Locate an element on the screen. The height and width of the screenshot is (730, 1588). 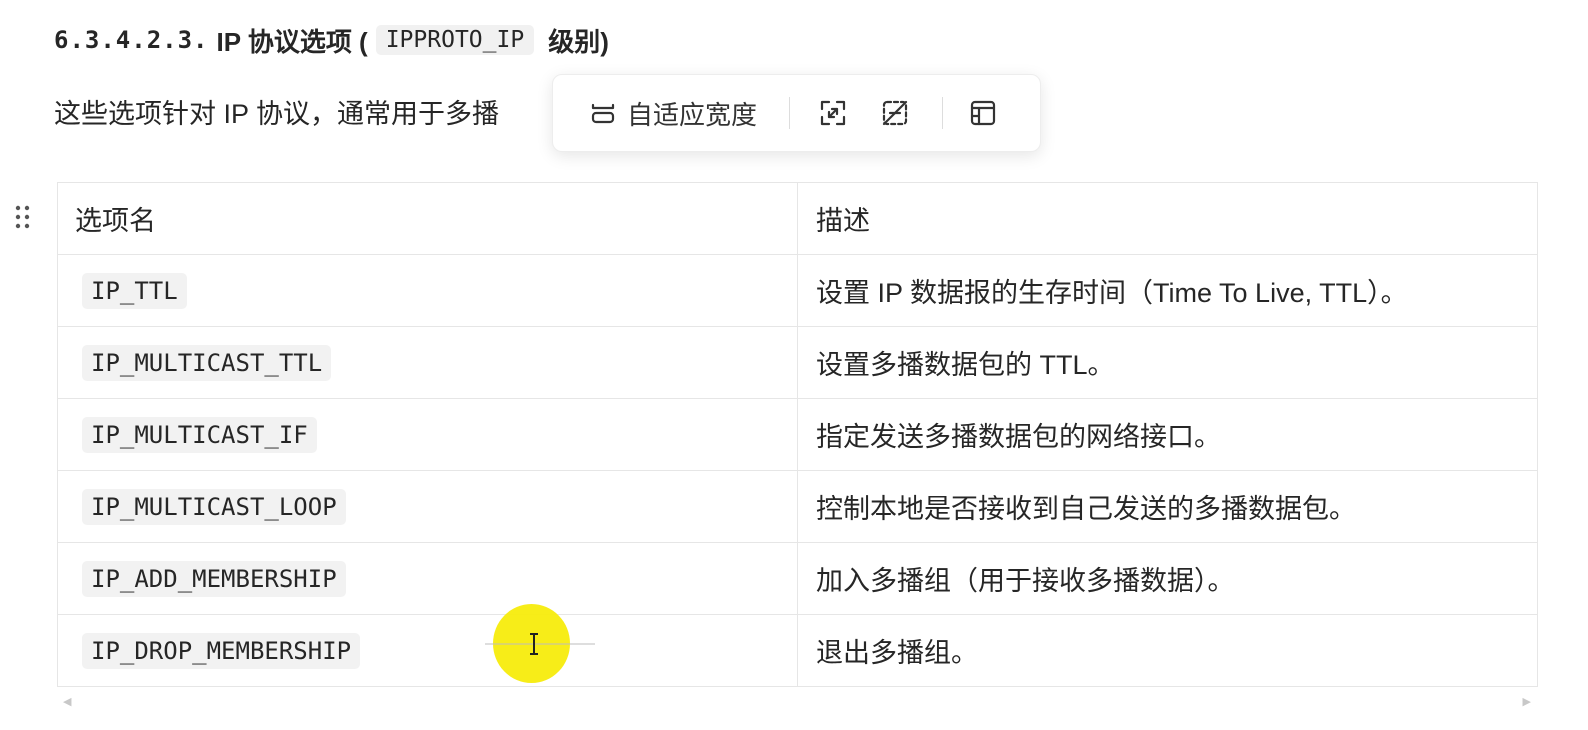
table-row: IP_MULTICAST_IF 指定发送多播数据包的网络接口。 is located at coordinates (797, 434).